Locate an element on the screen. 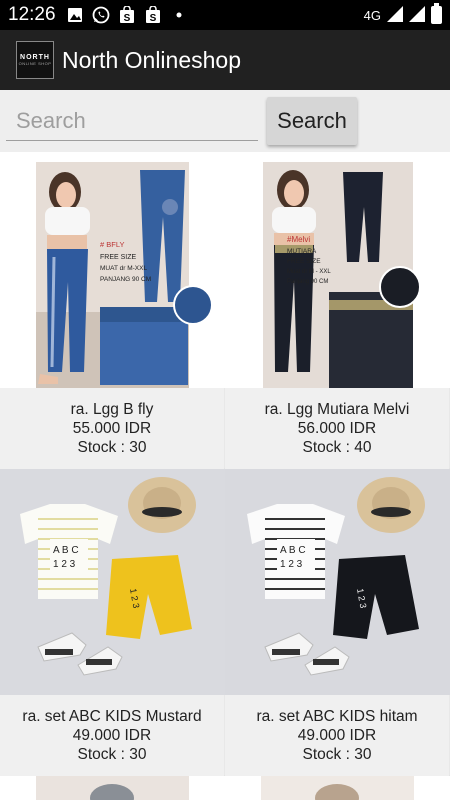  app-bar: NORTH ONLINE SHOP North Onlineshop is located at coordinates (225, 60).